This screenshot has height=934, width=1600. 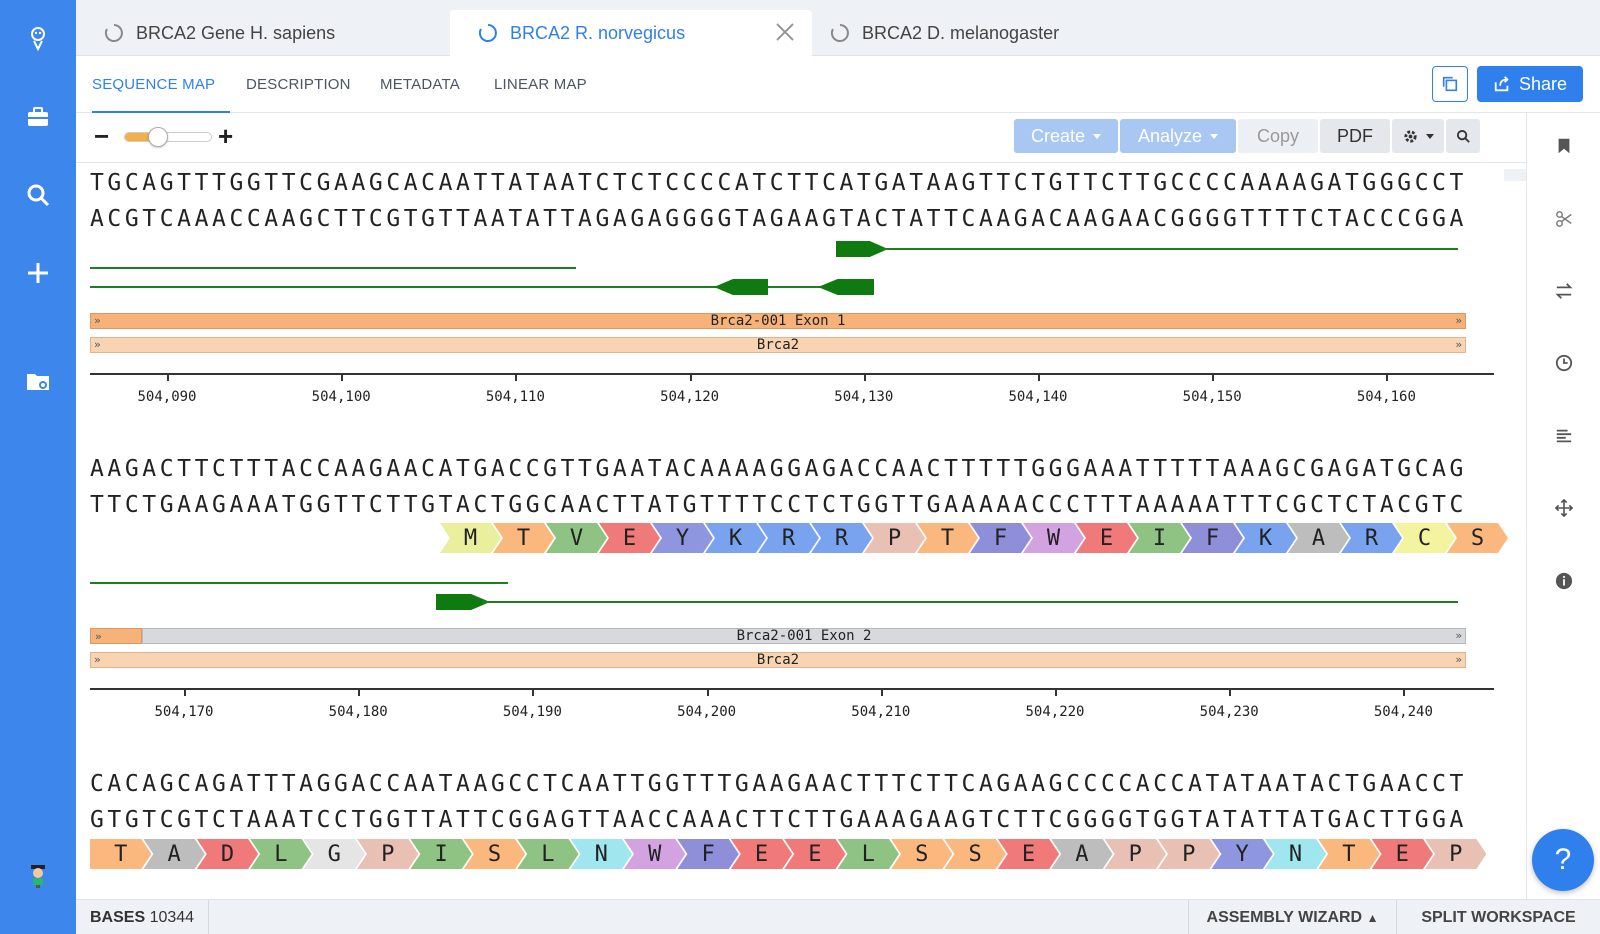 What do you see at coordinates (1564, 436) in the screenshot?
I see `text-align-icon` at bounding box center [1564, 436].